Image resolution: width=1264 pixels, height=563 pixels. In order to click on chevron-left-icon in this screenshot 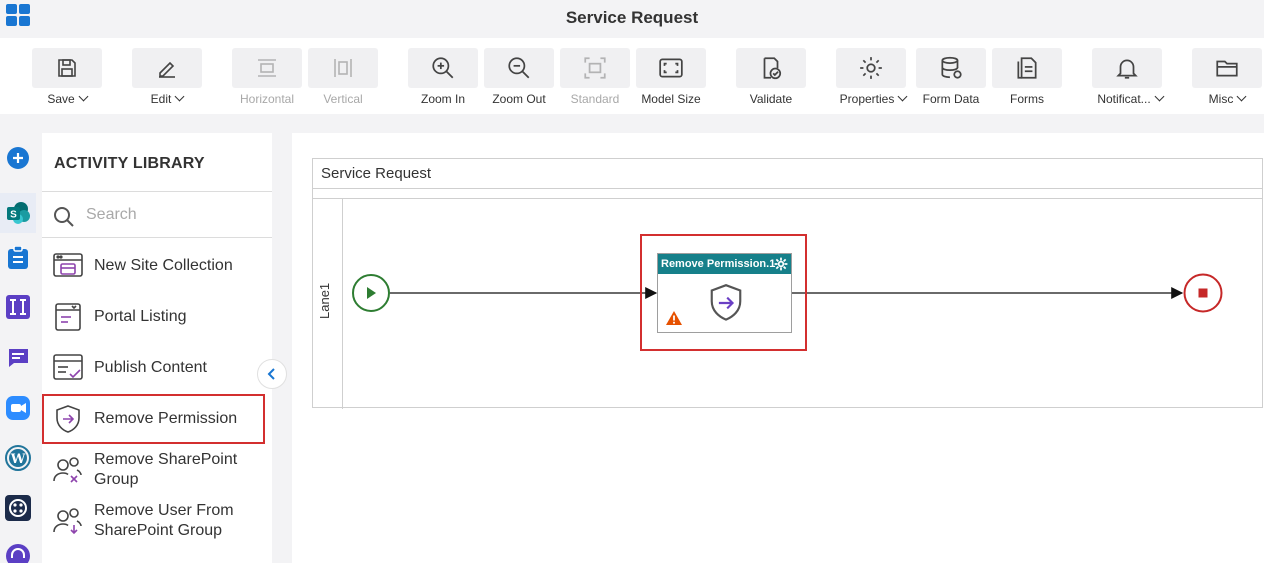, I will do `click(271, 374)`.